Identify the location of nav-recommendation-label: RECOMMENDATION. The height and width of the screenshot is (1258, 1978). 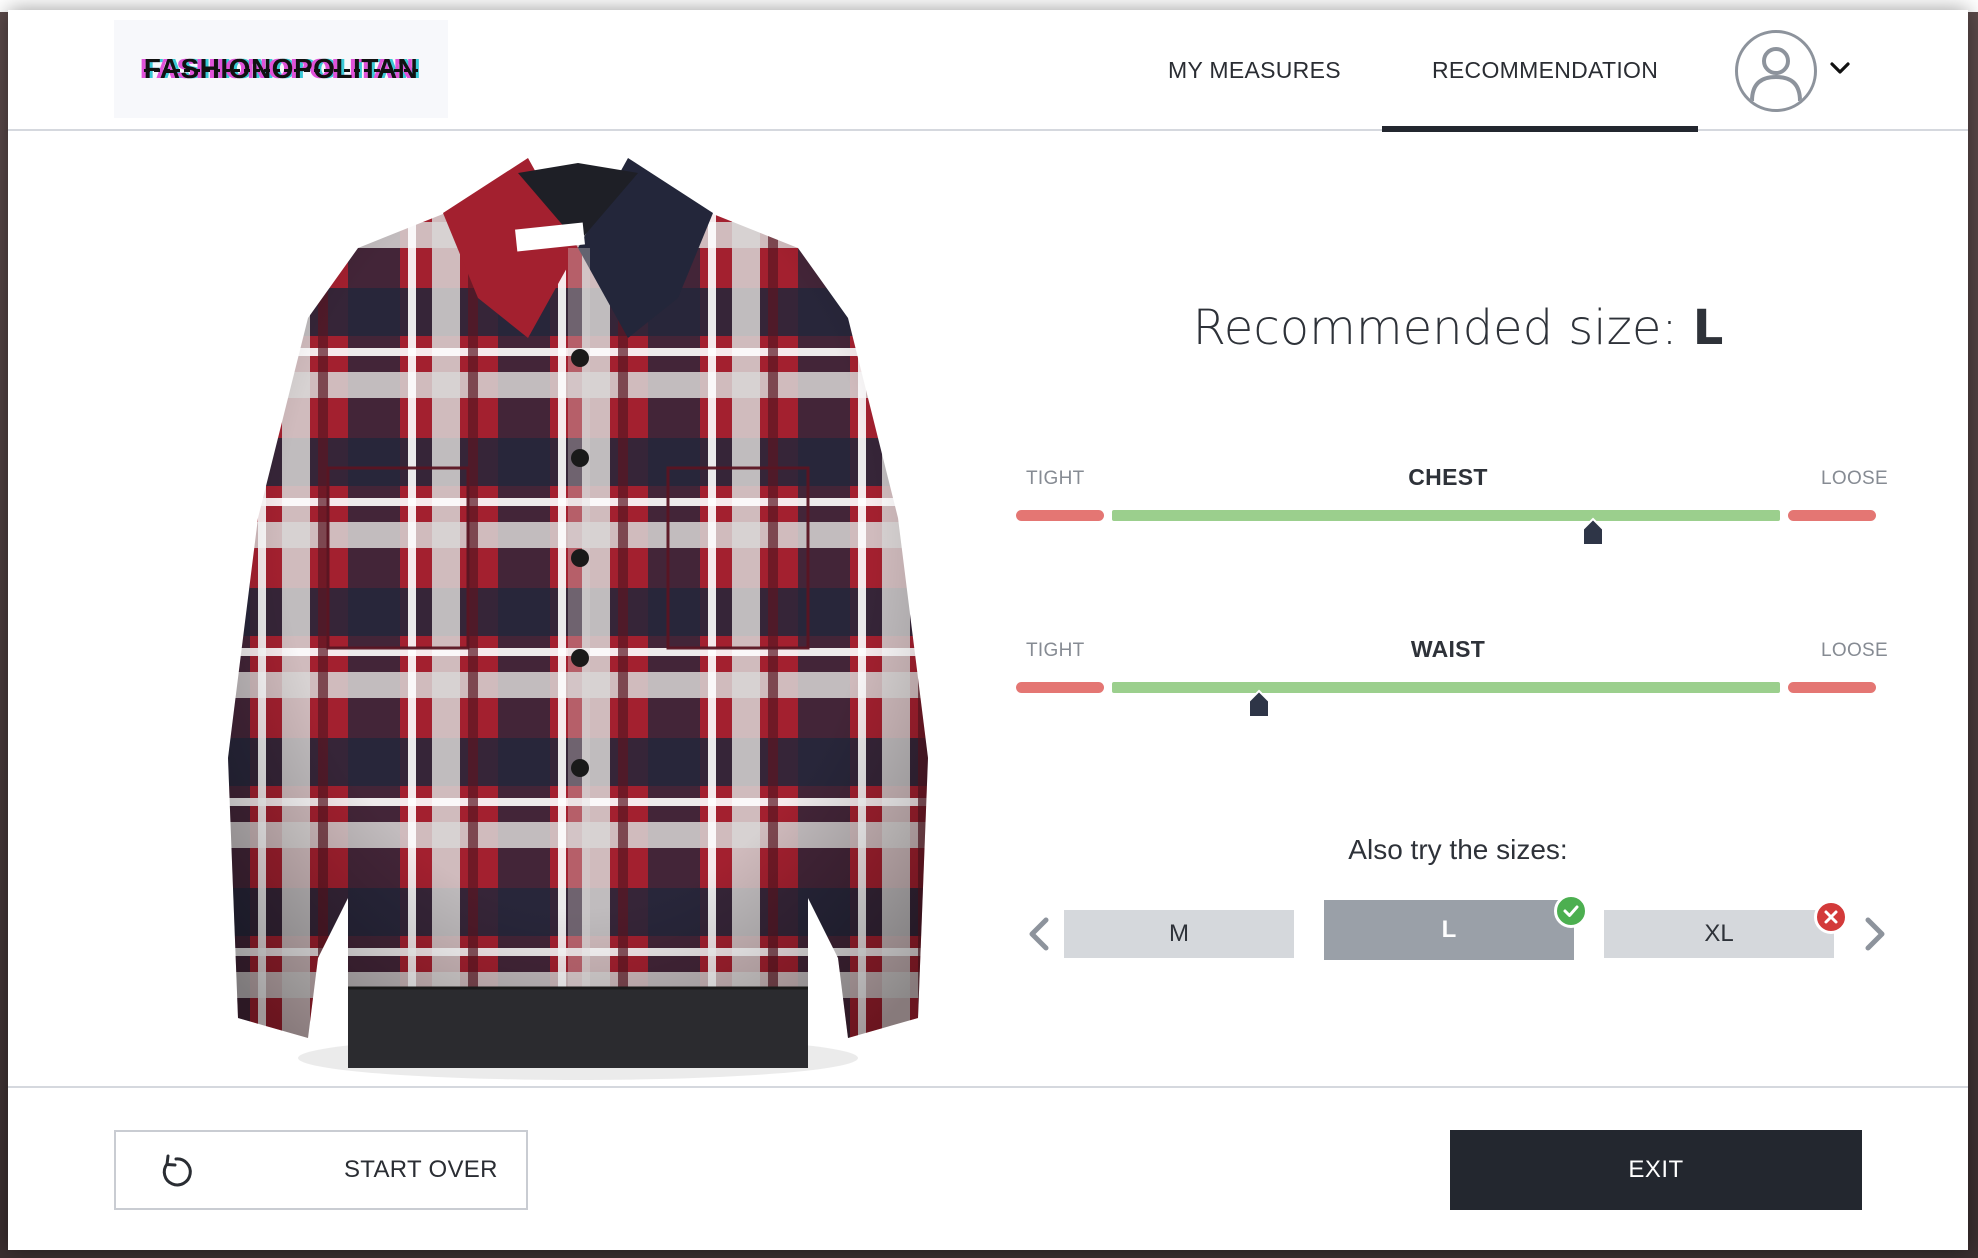
(1545, 70).